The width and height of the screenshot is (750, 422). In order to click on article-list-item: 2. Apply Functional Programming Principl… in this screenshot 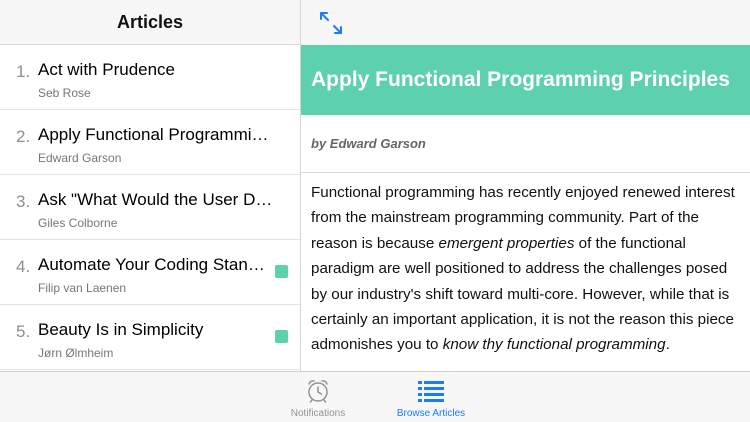, I will do `click(150, 142)`.